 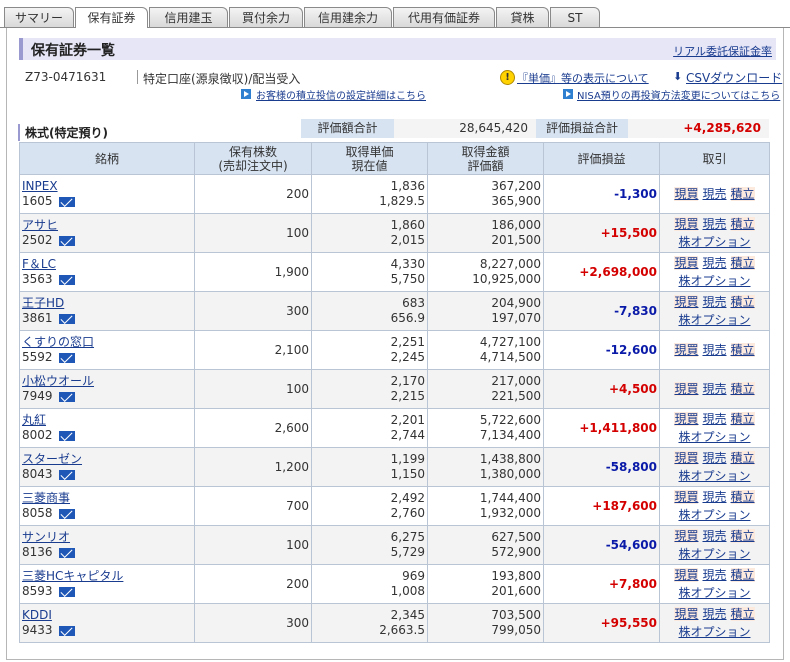 What do you see at coordinates (107, 357) in the screenshot?
I see `stock-code: 5592` at bounding box center [107, 357].